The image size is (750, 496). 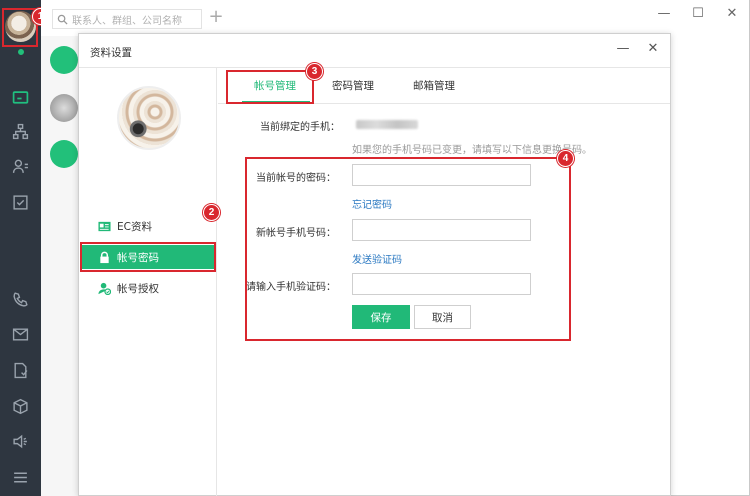 I want to click on dialog-title: 资料设置, so click(x=111, y=53).